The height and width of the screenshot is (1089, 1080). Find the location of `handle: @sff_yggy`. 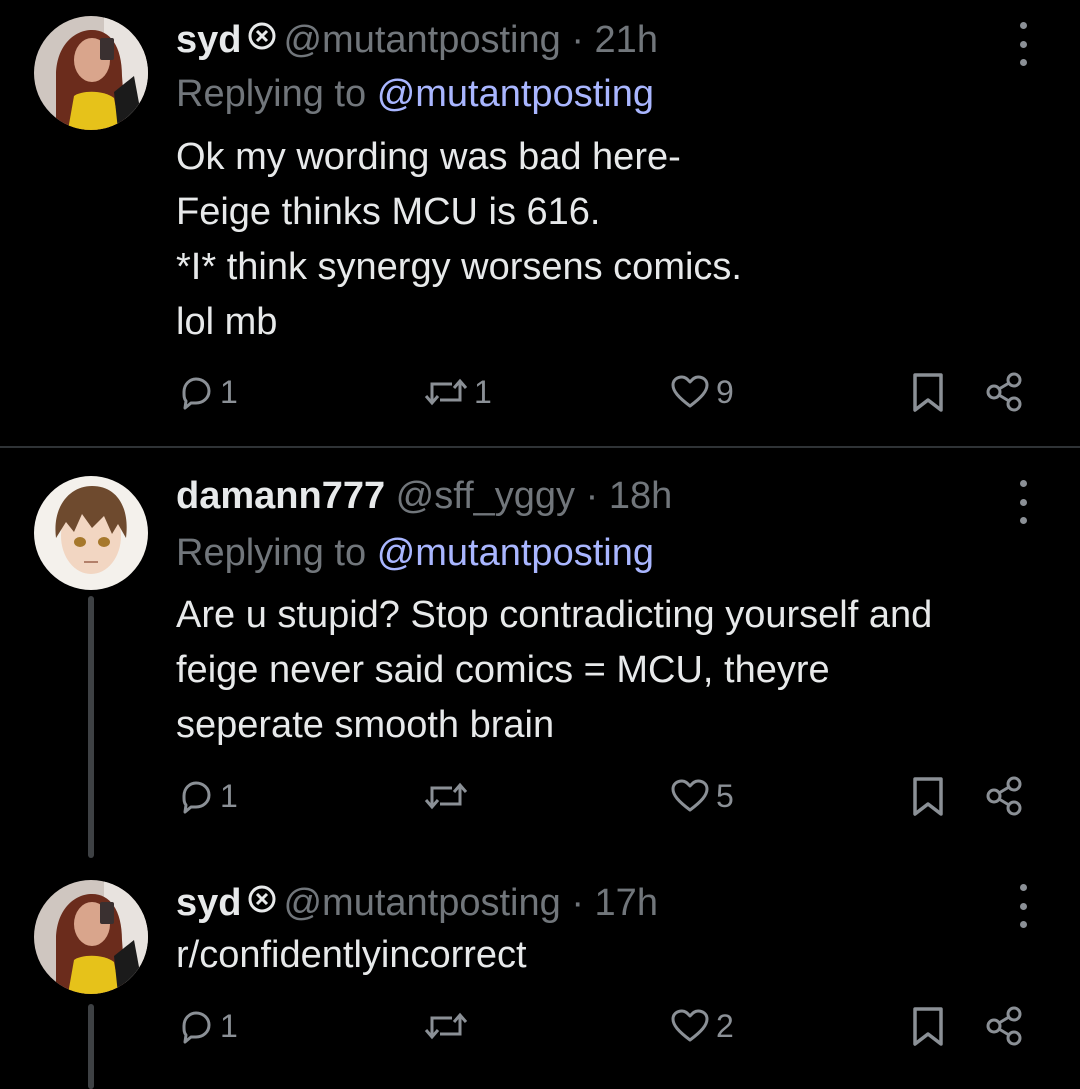

handle: @sff_yggy is located at coordinates (485, 496).